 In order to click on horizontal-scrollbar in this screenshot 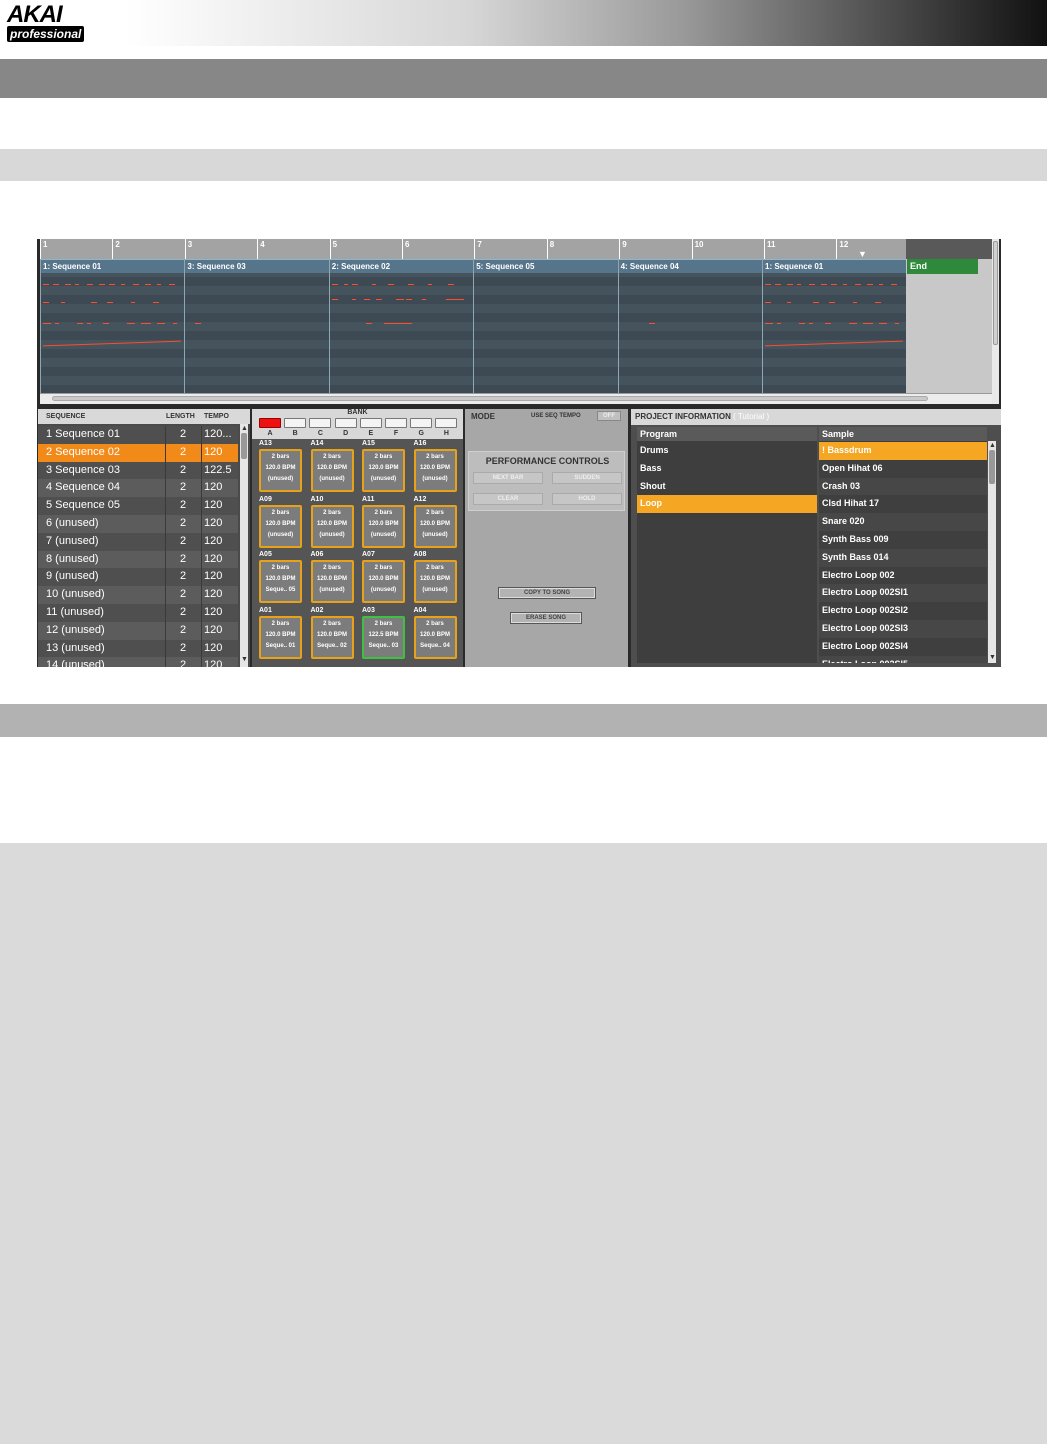, I will do `click(516, 398)`.